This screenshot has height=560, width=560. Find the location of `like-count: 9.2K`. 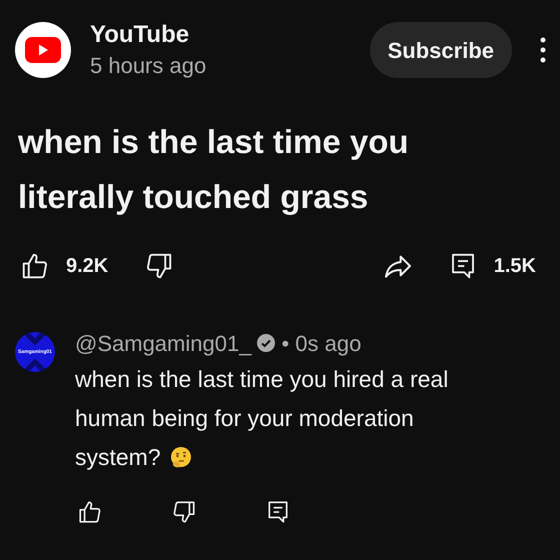

like-count: 9.2K is located at coordinates (87, 266).